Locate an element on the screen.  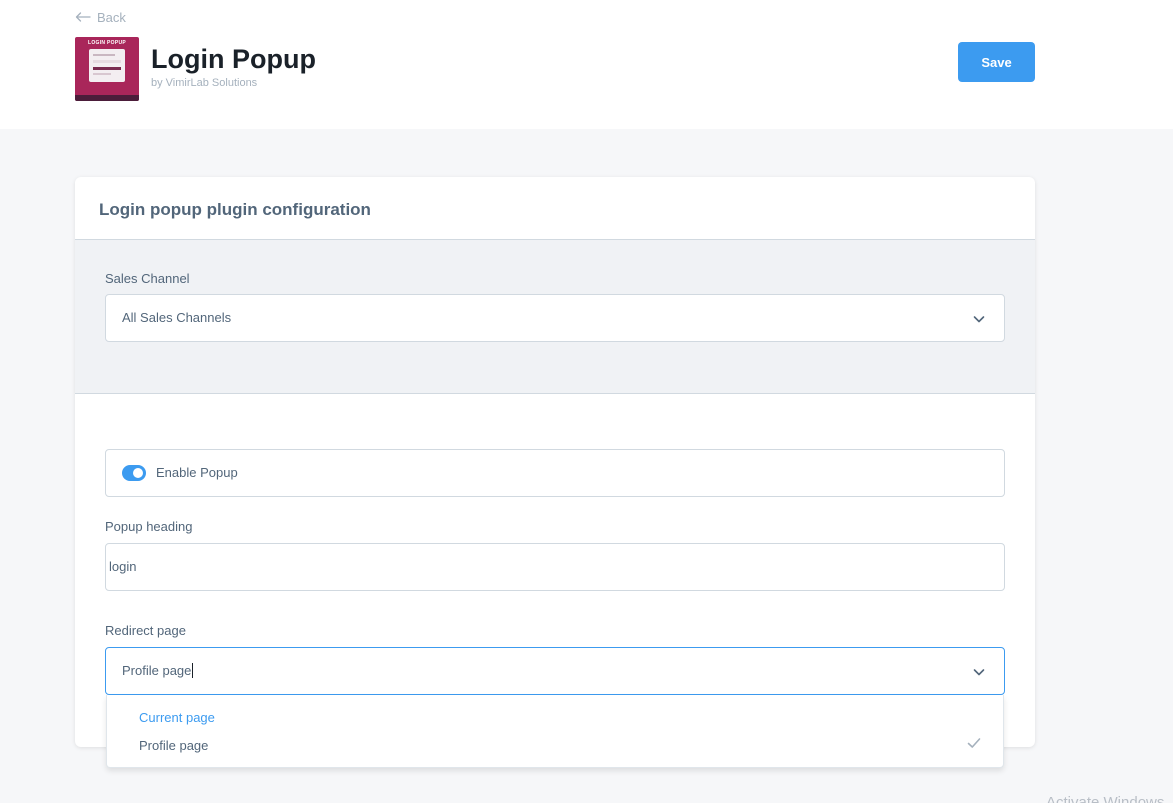
save-button: Save is located at coordinates (996, 62).